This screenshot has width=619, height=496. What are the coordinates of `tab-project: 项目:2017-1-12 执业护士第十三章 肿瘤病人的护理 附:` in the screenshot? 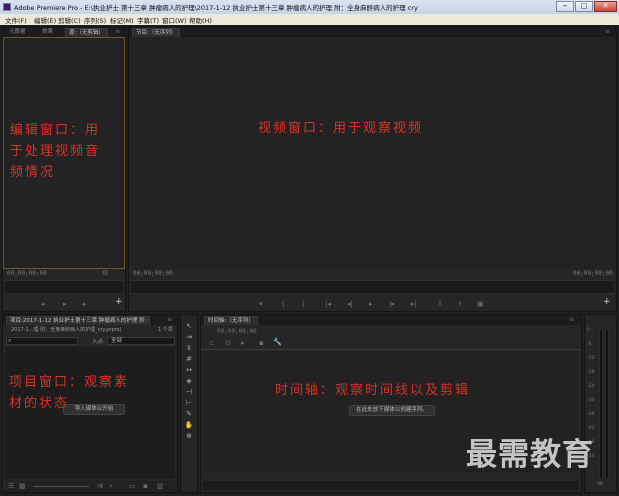 It's located at (78, 320).